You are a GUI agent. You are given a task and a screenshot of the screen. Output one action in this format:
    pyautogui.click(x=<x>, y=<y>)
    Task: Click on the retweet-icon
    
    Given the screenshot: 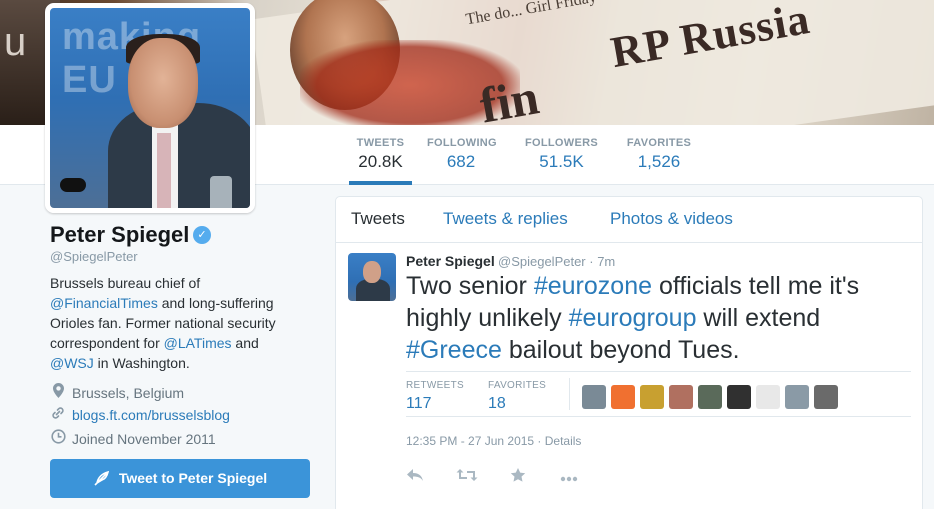 What is the action you would take?
    pyautogui.click(x=467, y=477)
    